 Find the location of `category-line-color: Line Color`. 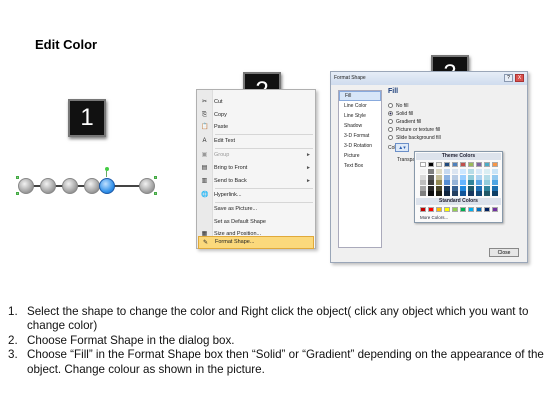

category-line-color: Line Color is located at coordinates (360, 106).